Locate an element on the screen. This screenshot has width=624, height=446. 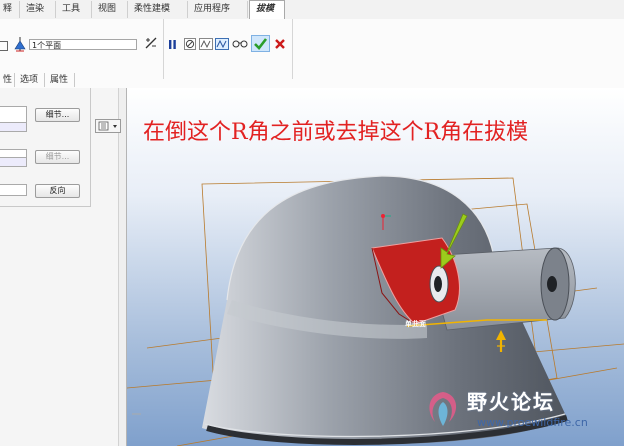
panel-bottom-edge is located at coordinates (45, 206).